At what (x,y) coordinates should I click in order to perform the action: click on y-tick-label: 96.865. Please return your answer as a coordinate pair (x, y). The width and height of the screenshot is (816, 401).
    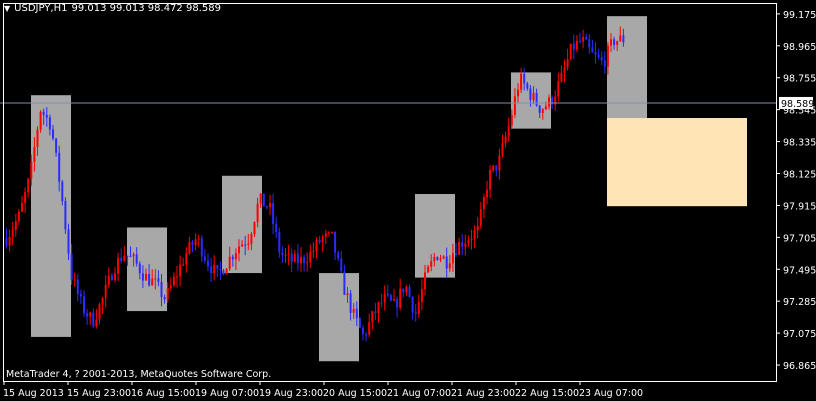
    Looking at the image, I should click on (799, 366).